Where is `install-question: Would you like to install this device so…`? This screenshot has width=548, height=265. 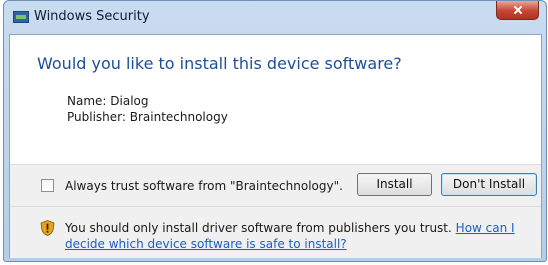 install-question: Would you like to install this device so… is located at coordinates (219, 63).